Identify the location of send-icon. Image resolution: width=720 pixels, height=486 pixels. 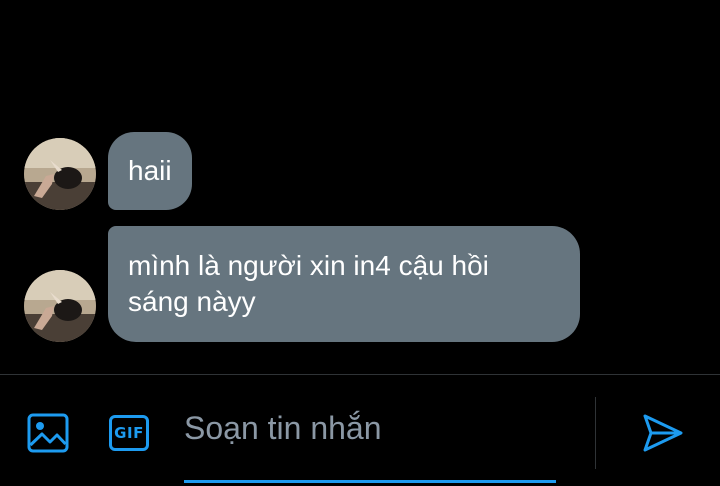
(663, 433).